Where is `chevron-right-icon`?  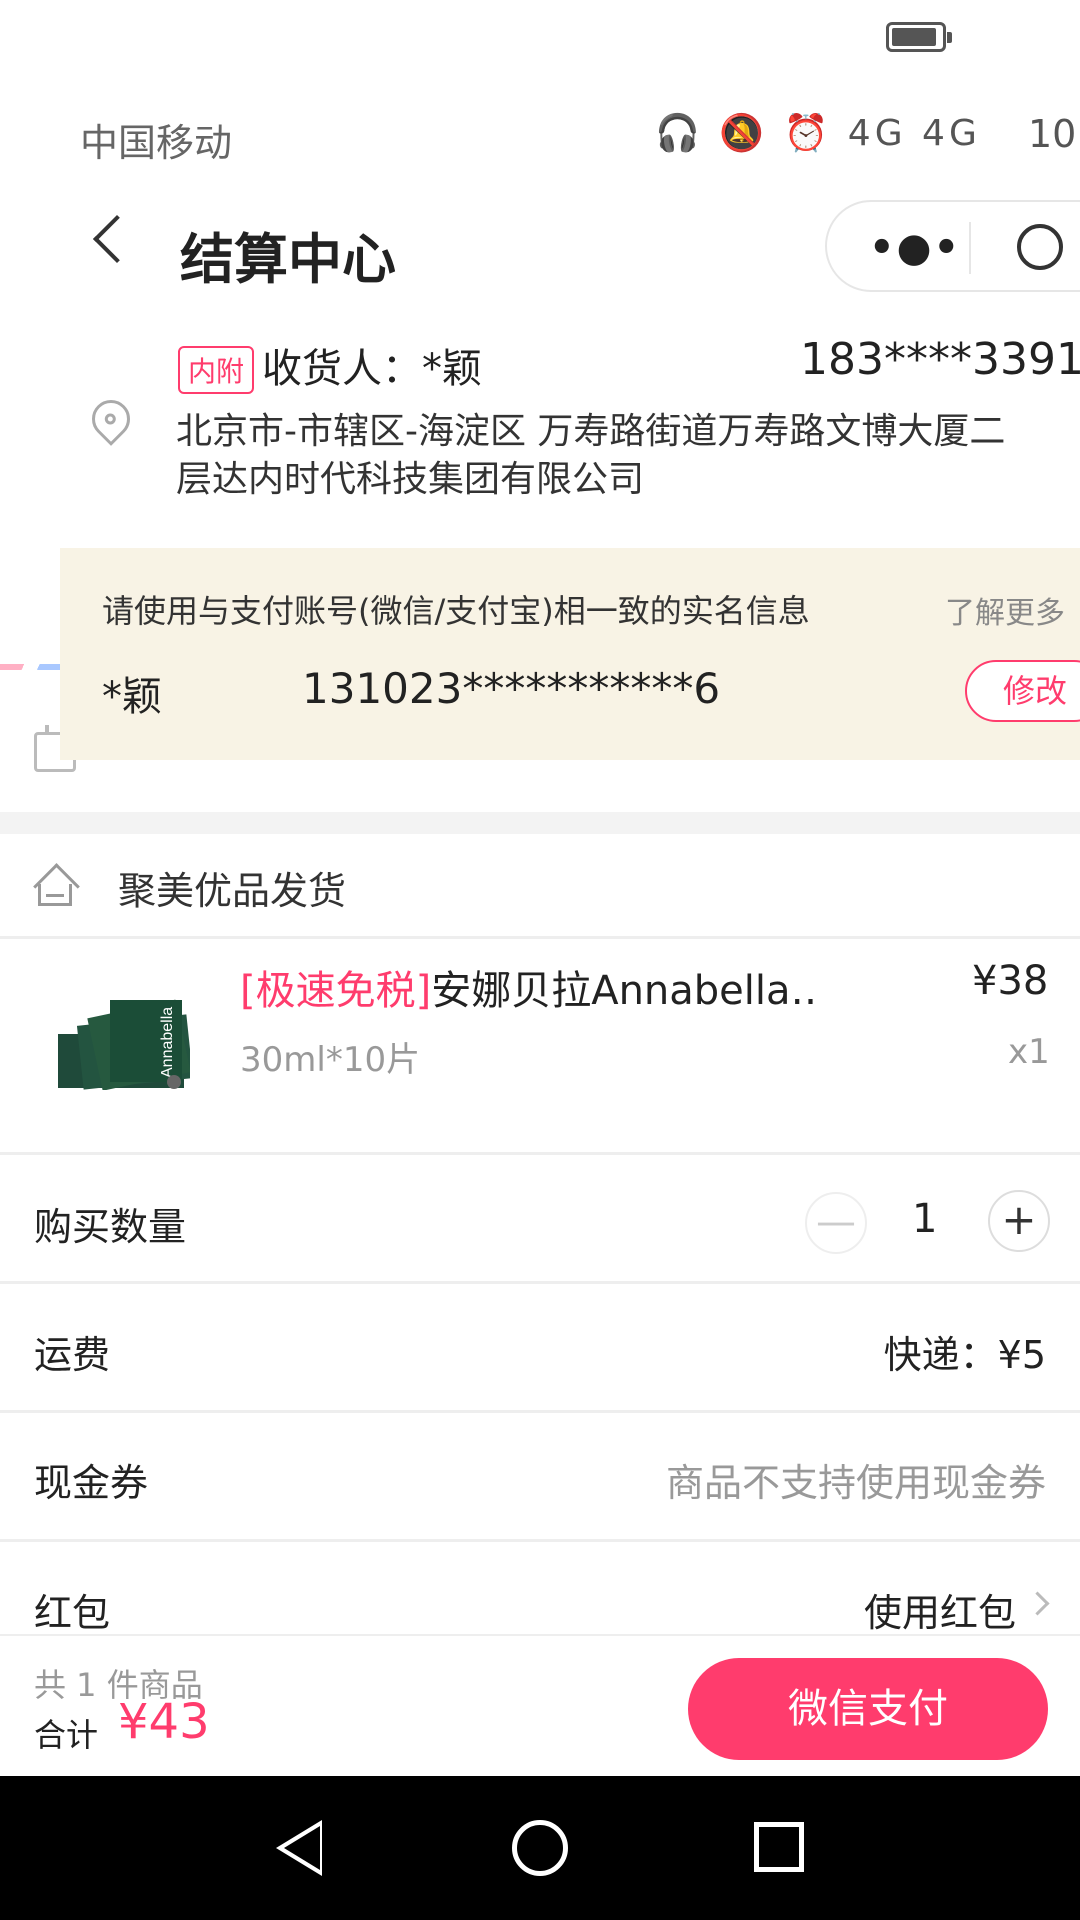 chevron-right-icon is located at coordinates (1037, 1603).